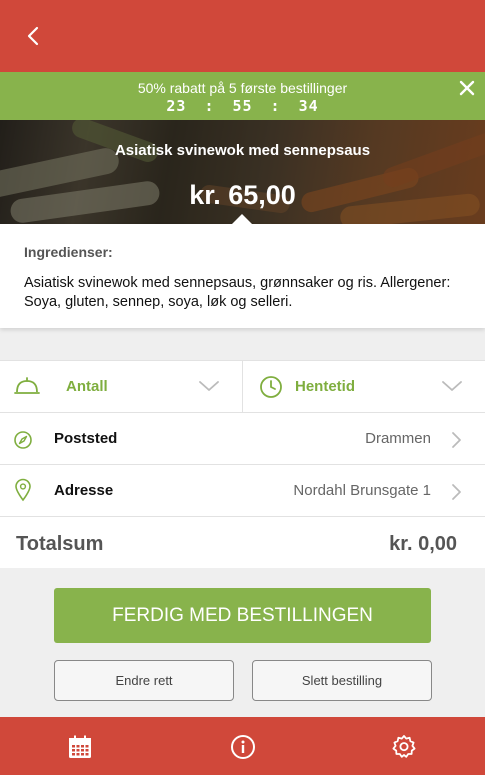 The image size is (485, 775). What do you see at coordinates (86, 438) in the screenshot?
I see `city-label: Poststed` at bounding box center [86, 438].